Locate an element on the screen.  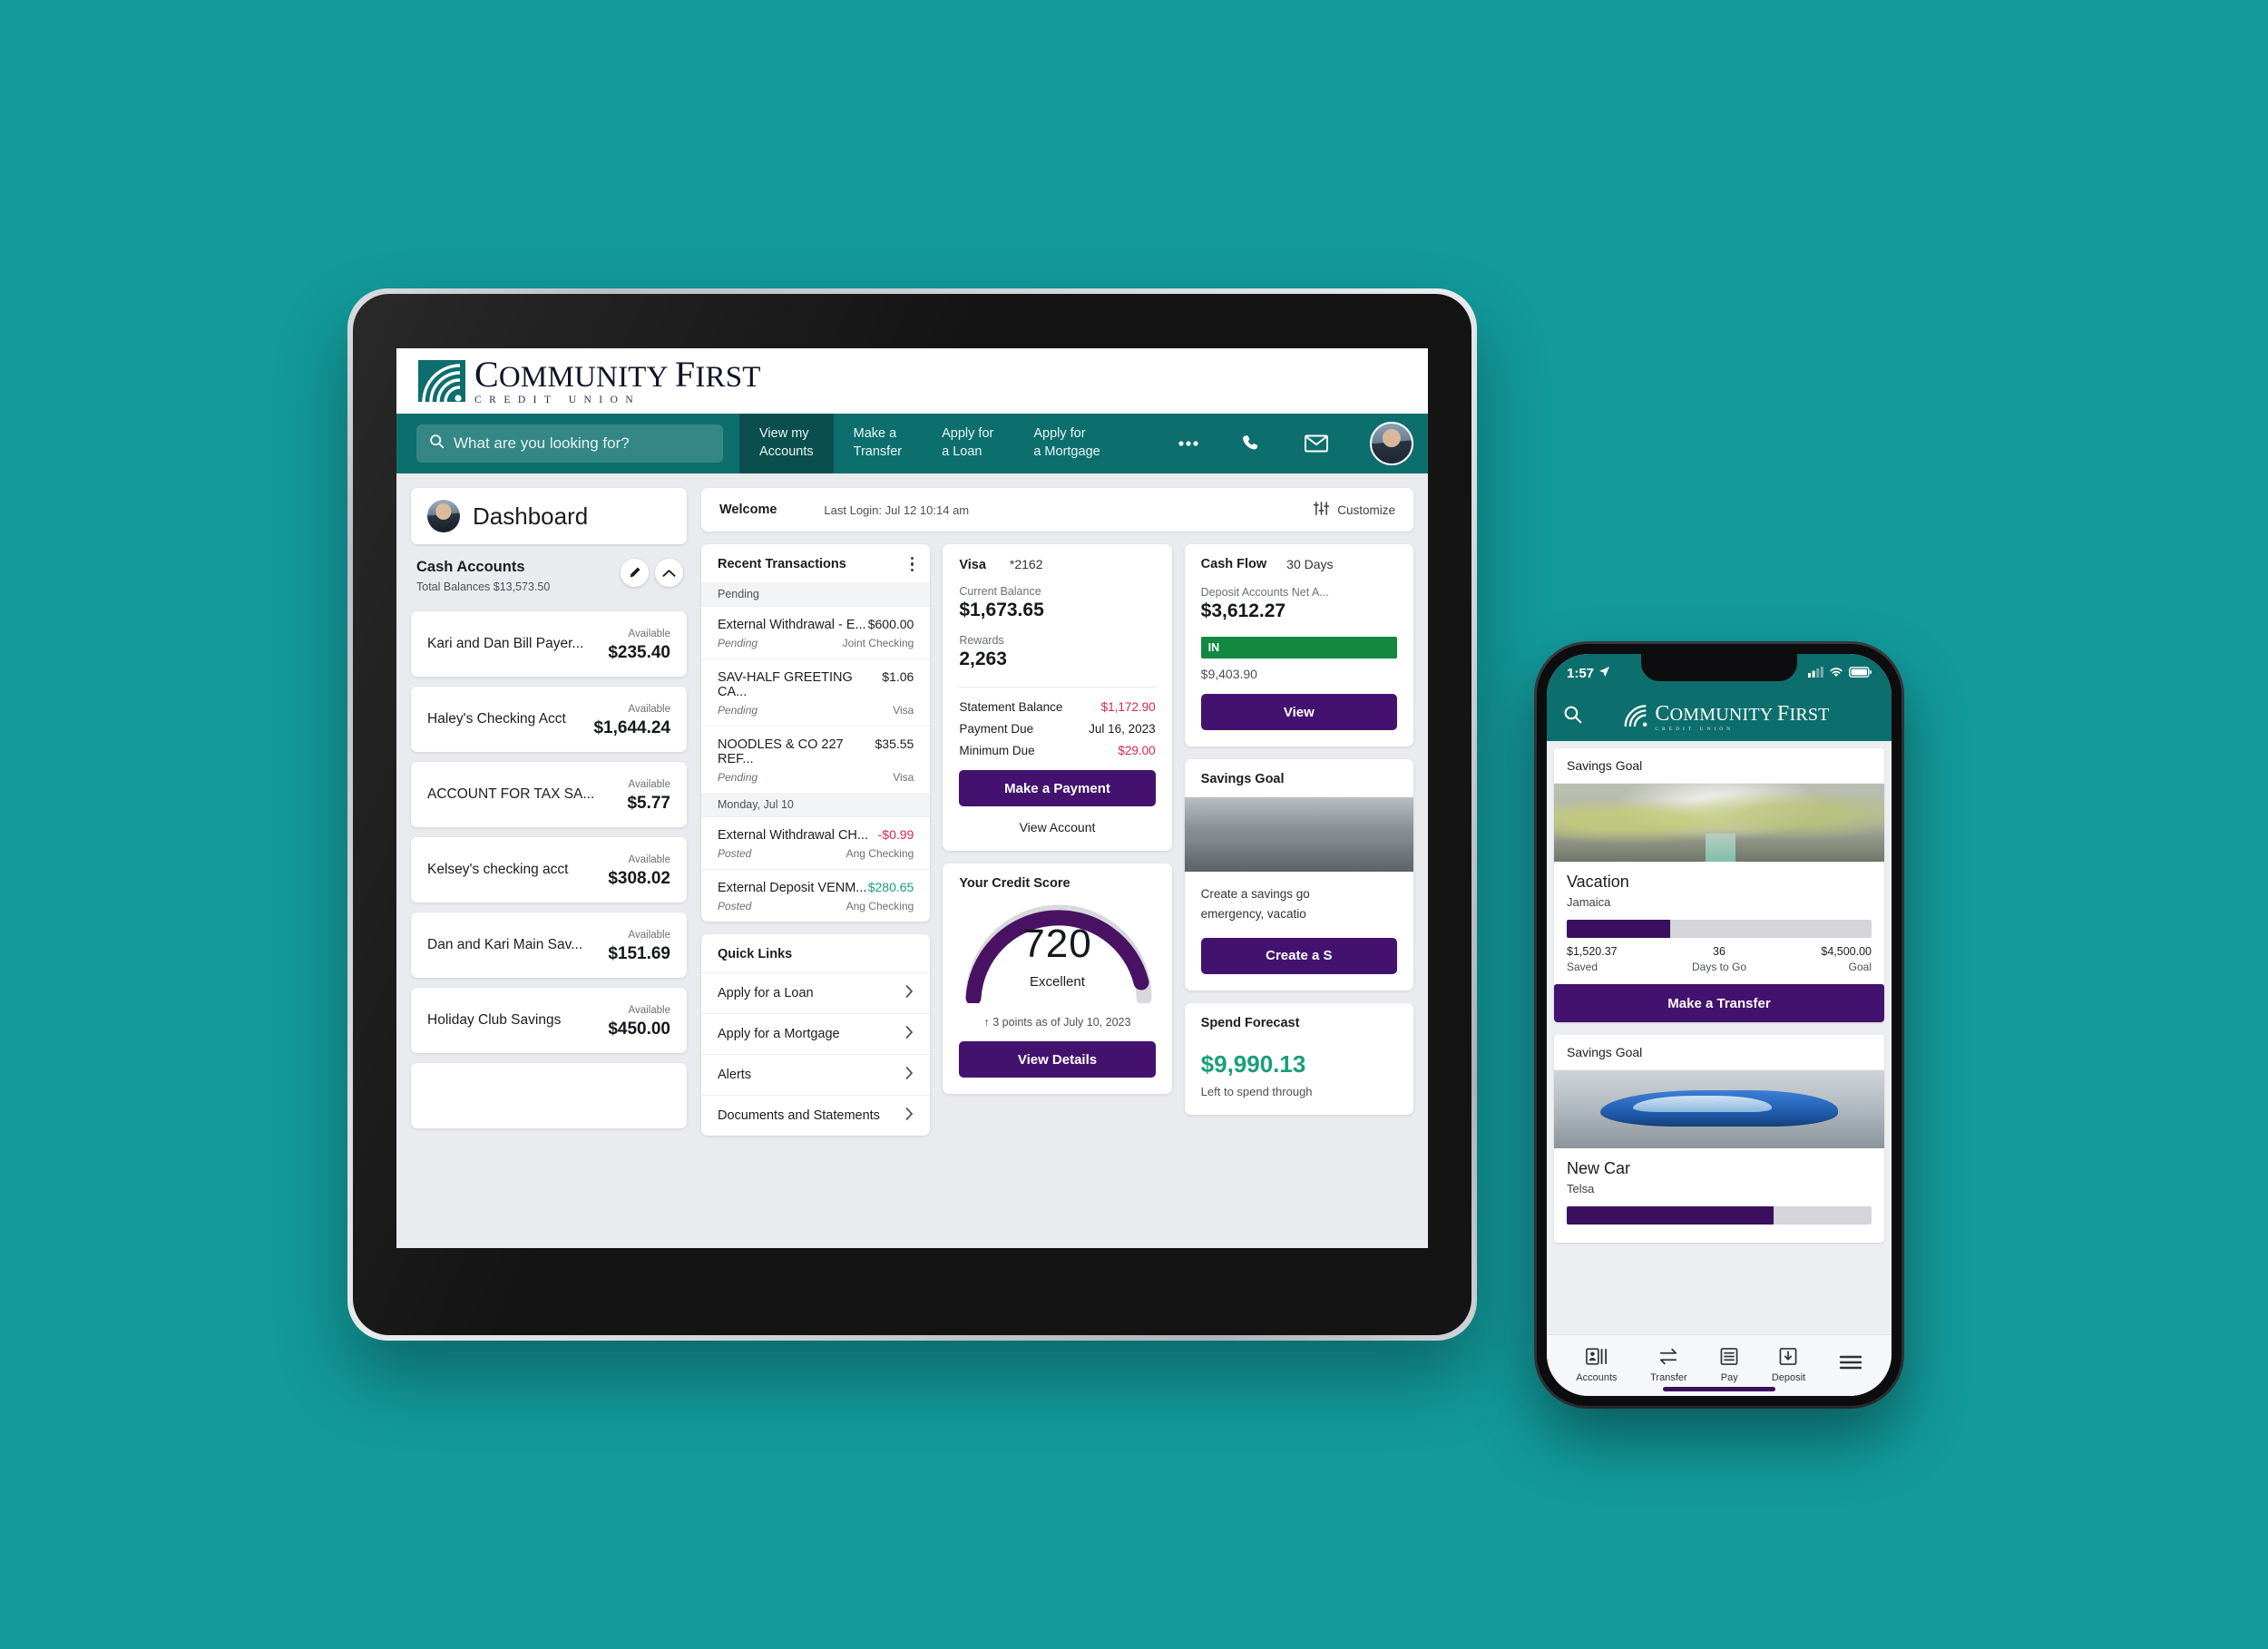
quick-link-label: Apply for a Loan is located at coordinates (766, 993).